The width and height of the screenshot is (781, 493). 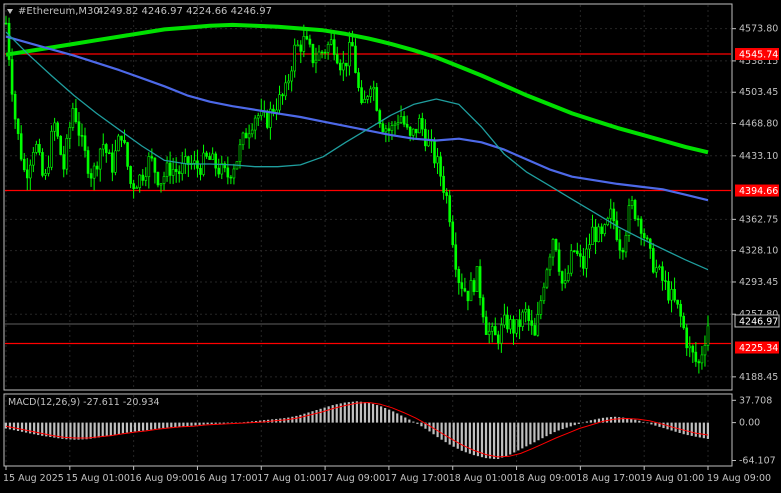 I want to click on svg-text: 4545.74, so click(x=758, y=55).